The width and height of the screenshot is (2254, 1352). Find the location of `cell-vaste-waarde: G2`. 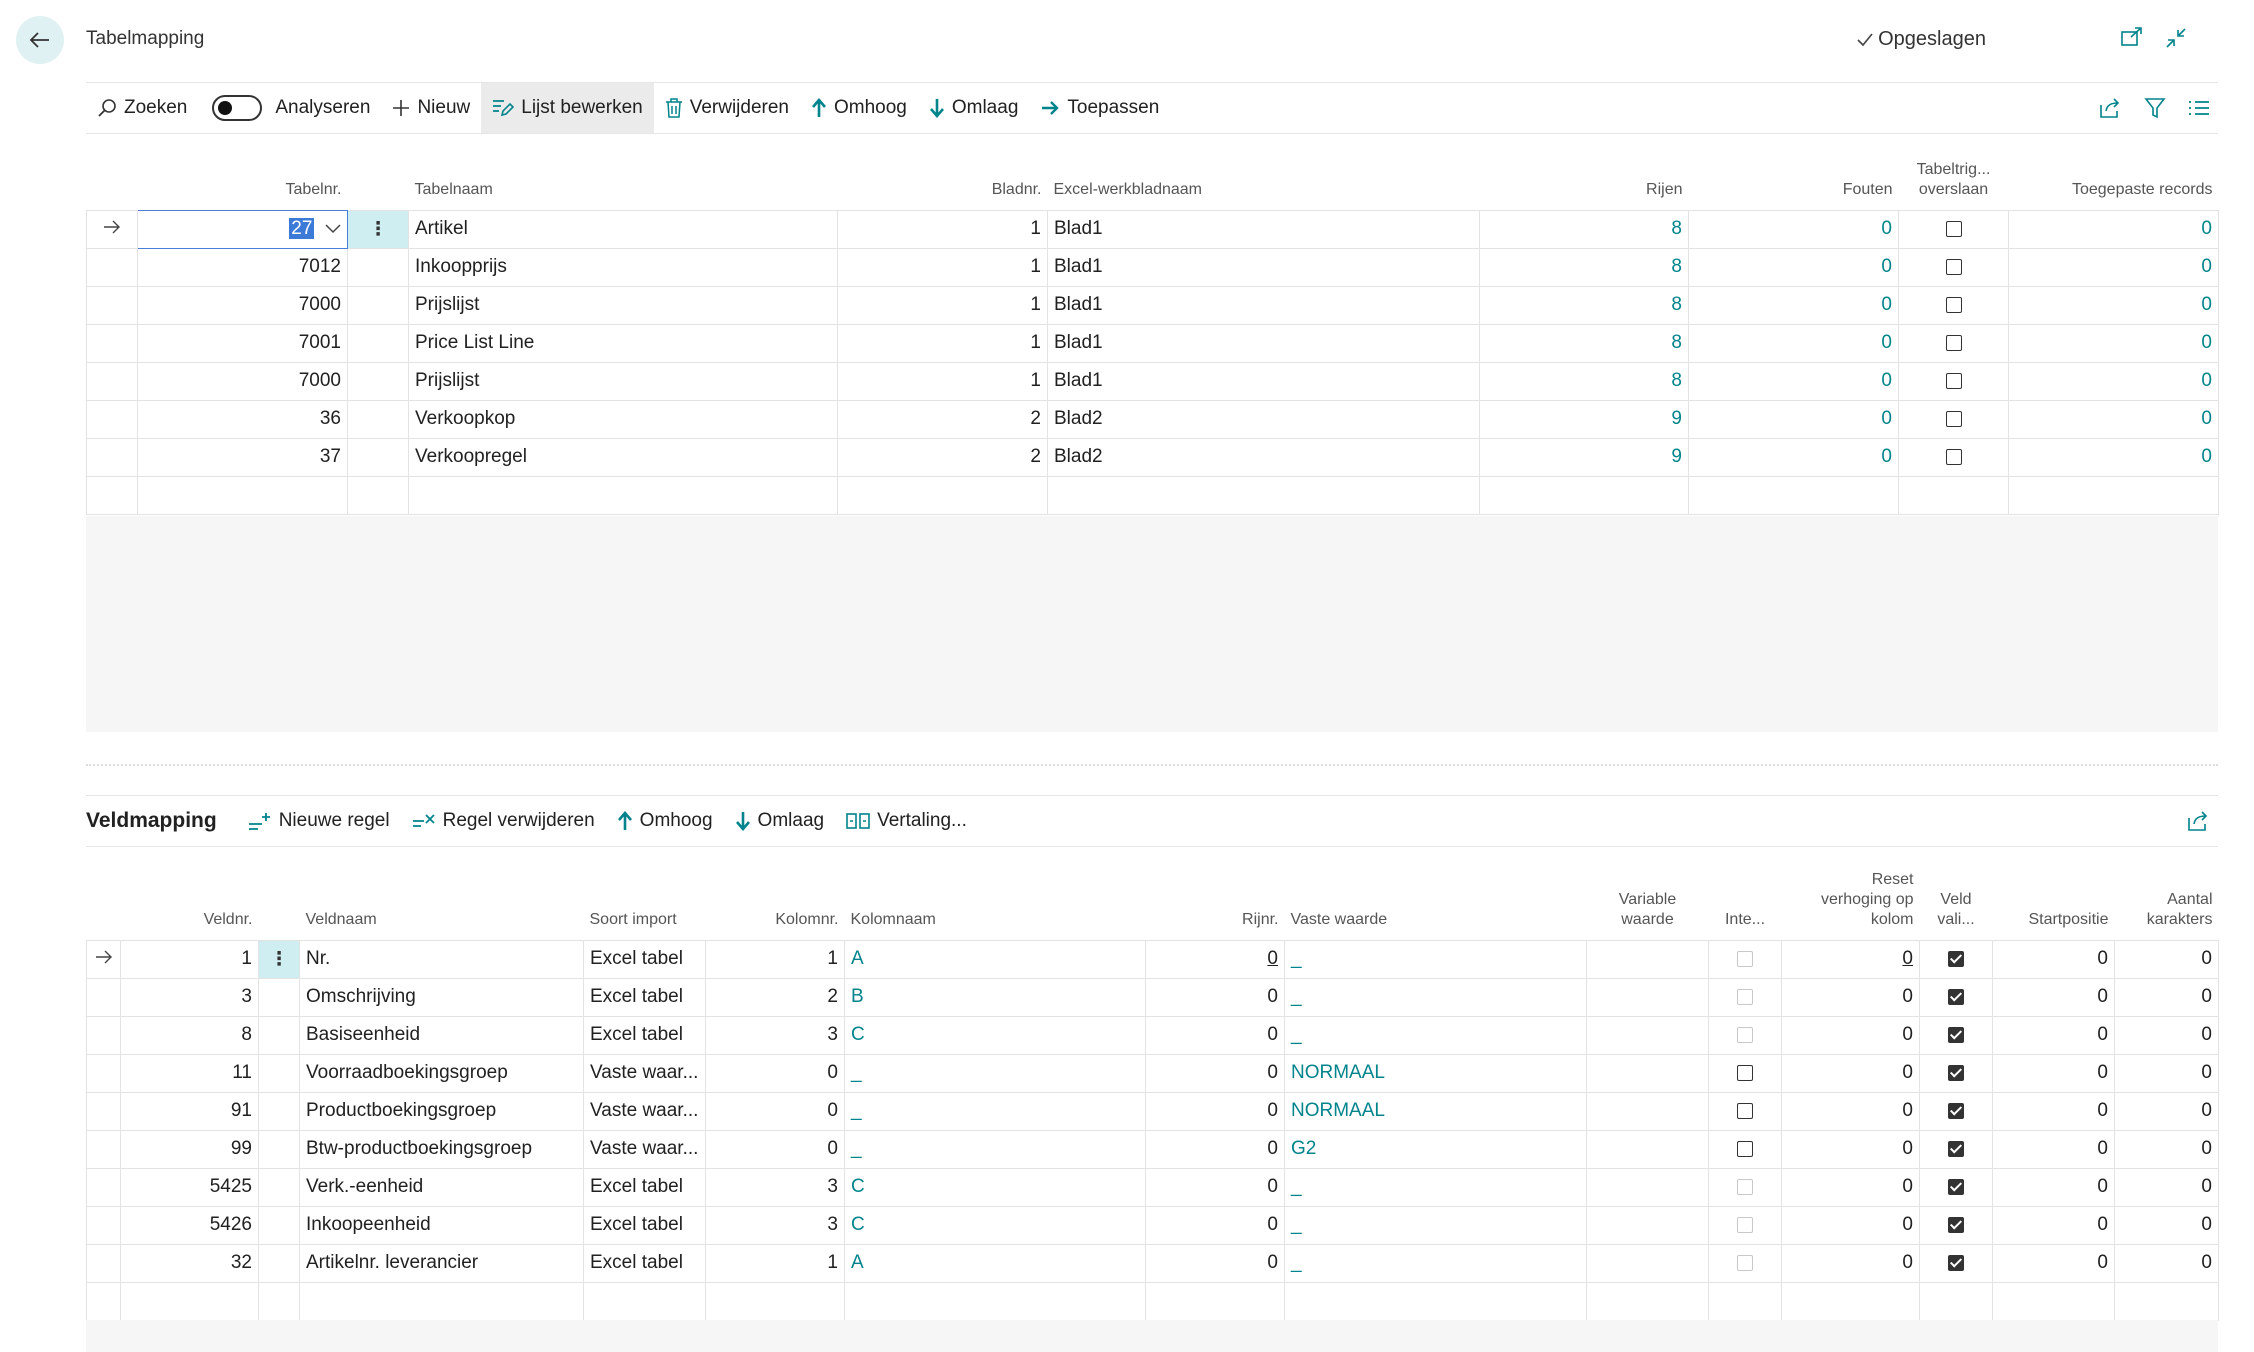

cell-vaste-waarde: G2 is located at coordinates (1435, 1149).